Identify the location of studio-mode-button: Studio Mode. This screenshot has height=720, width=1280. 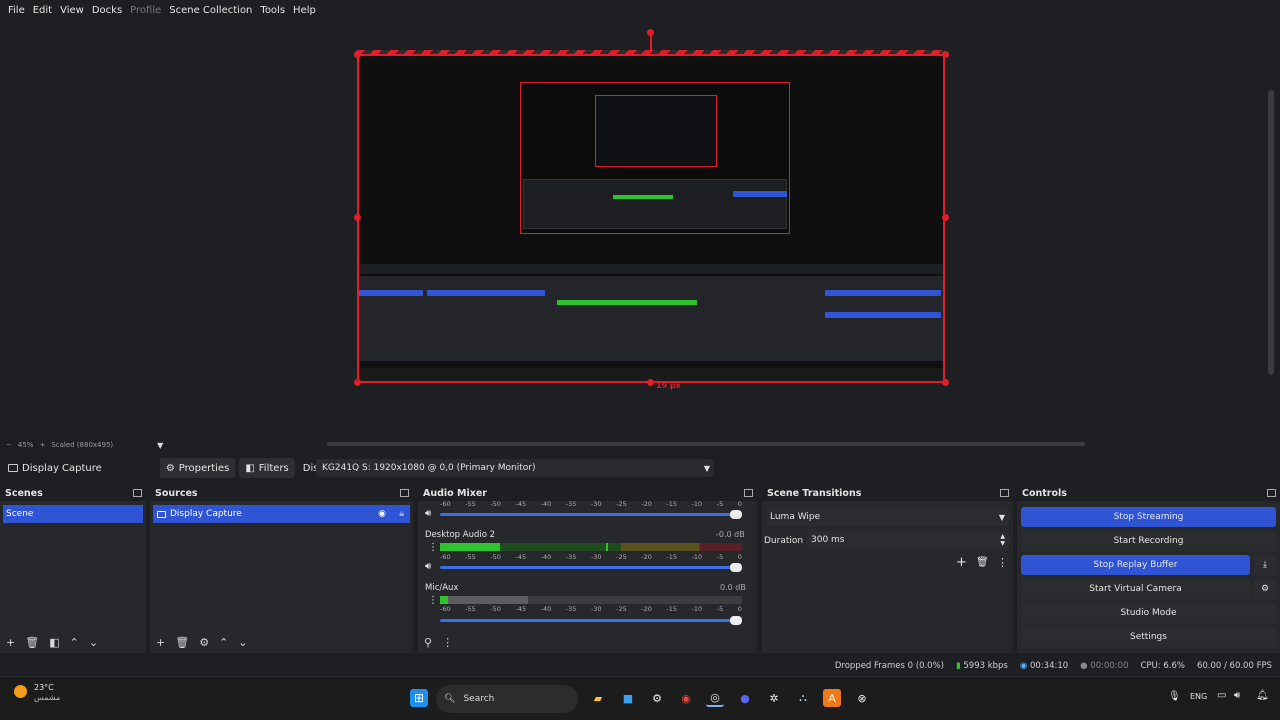
(1148, 613).